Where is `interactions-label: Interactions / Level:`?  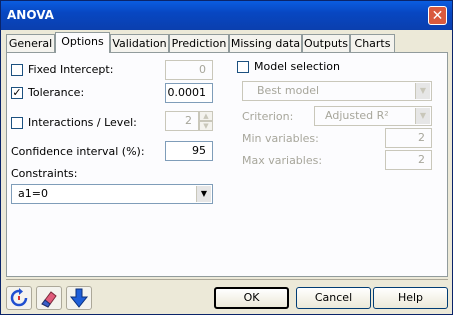
interactions-label: Interactions / Level: is located at coordinates (82, 122).